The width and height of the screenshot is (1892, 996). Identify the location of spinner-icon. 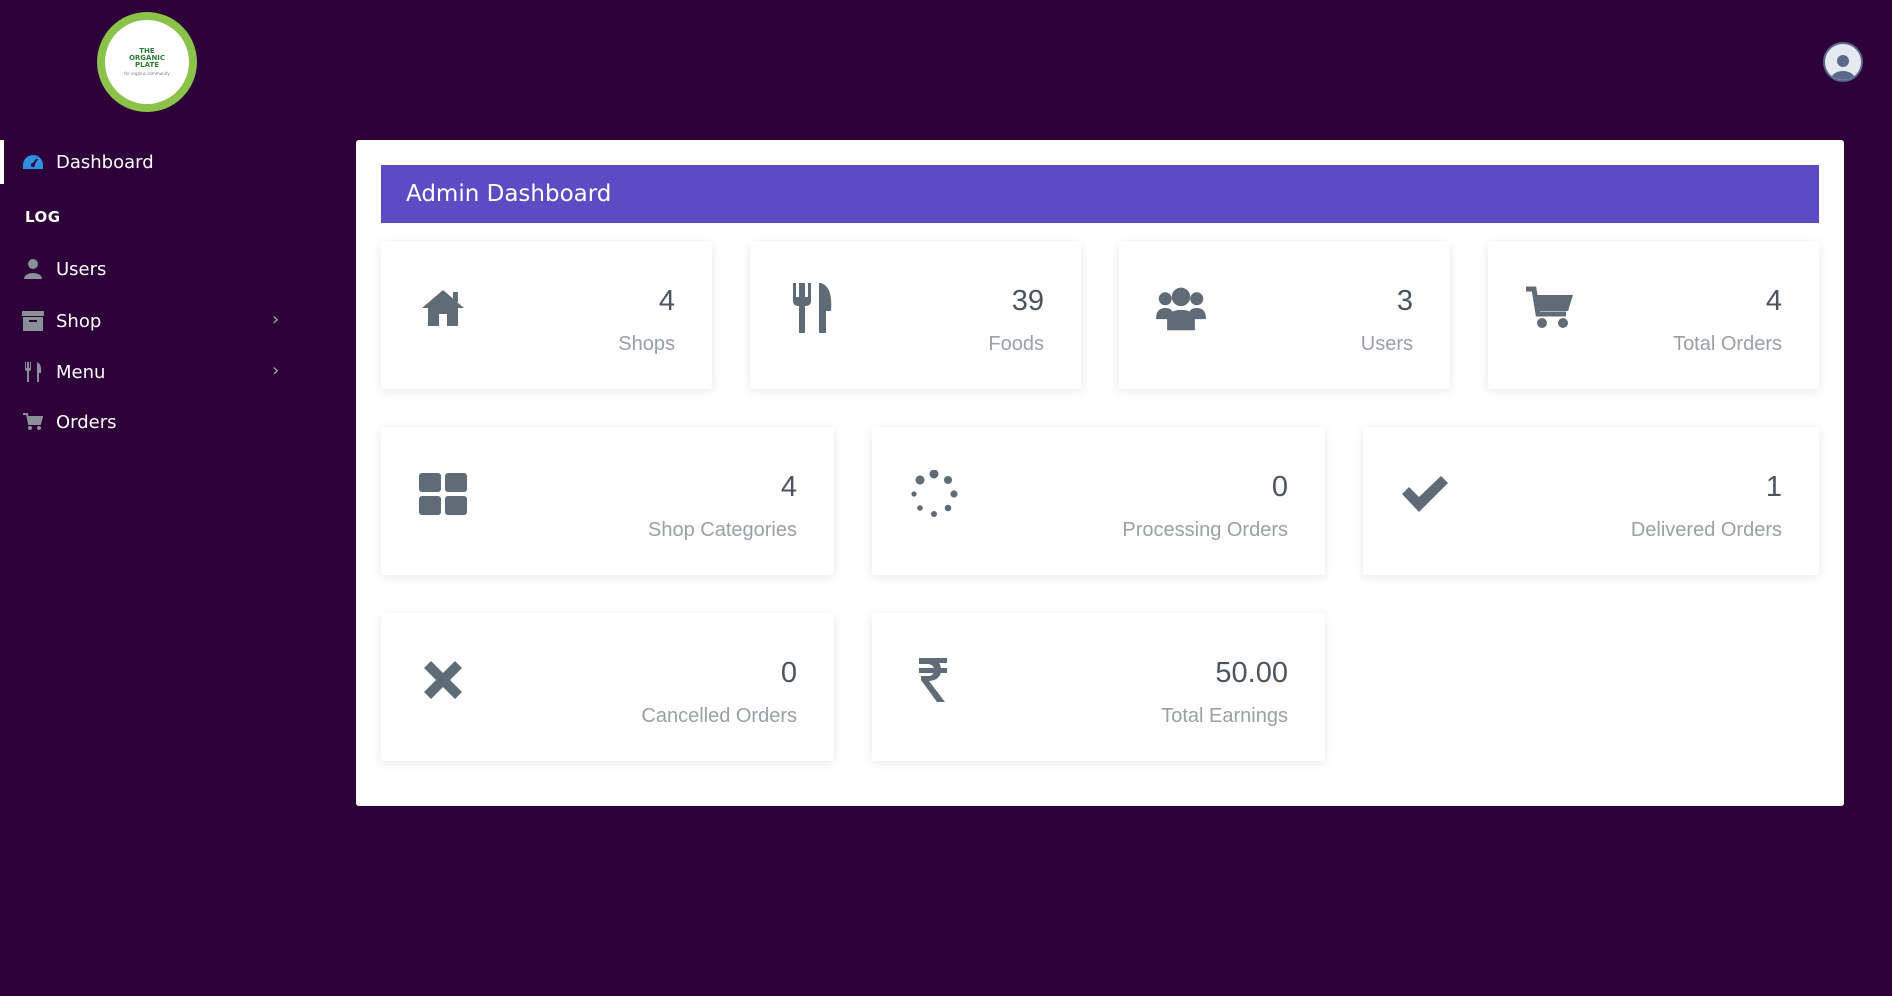
(934, 494).